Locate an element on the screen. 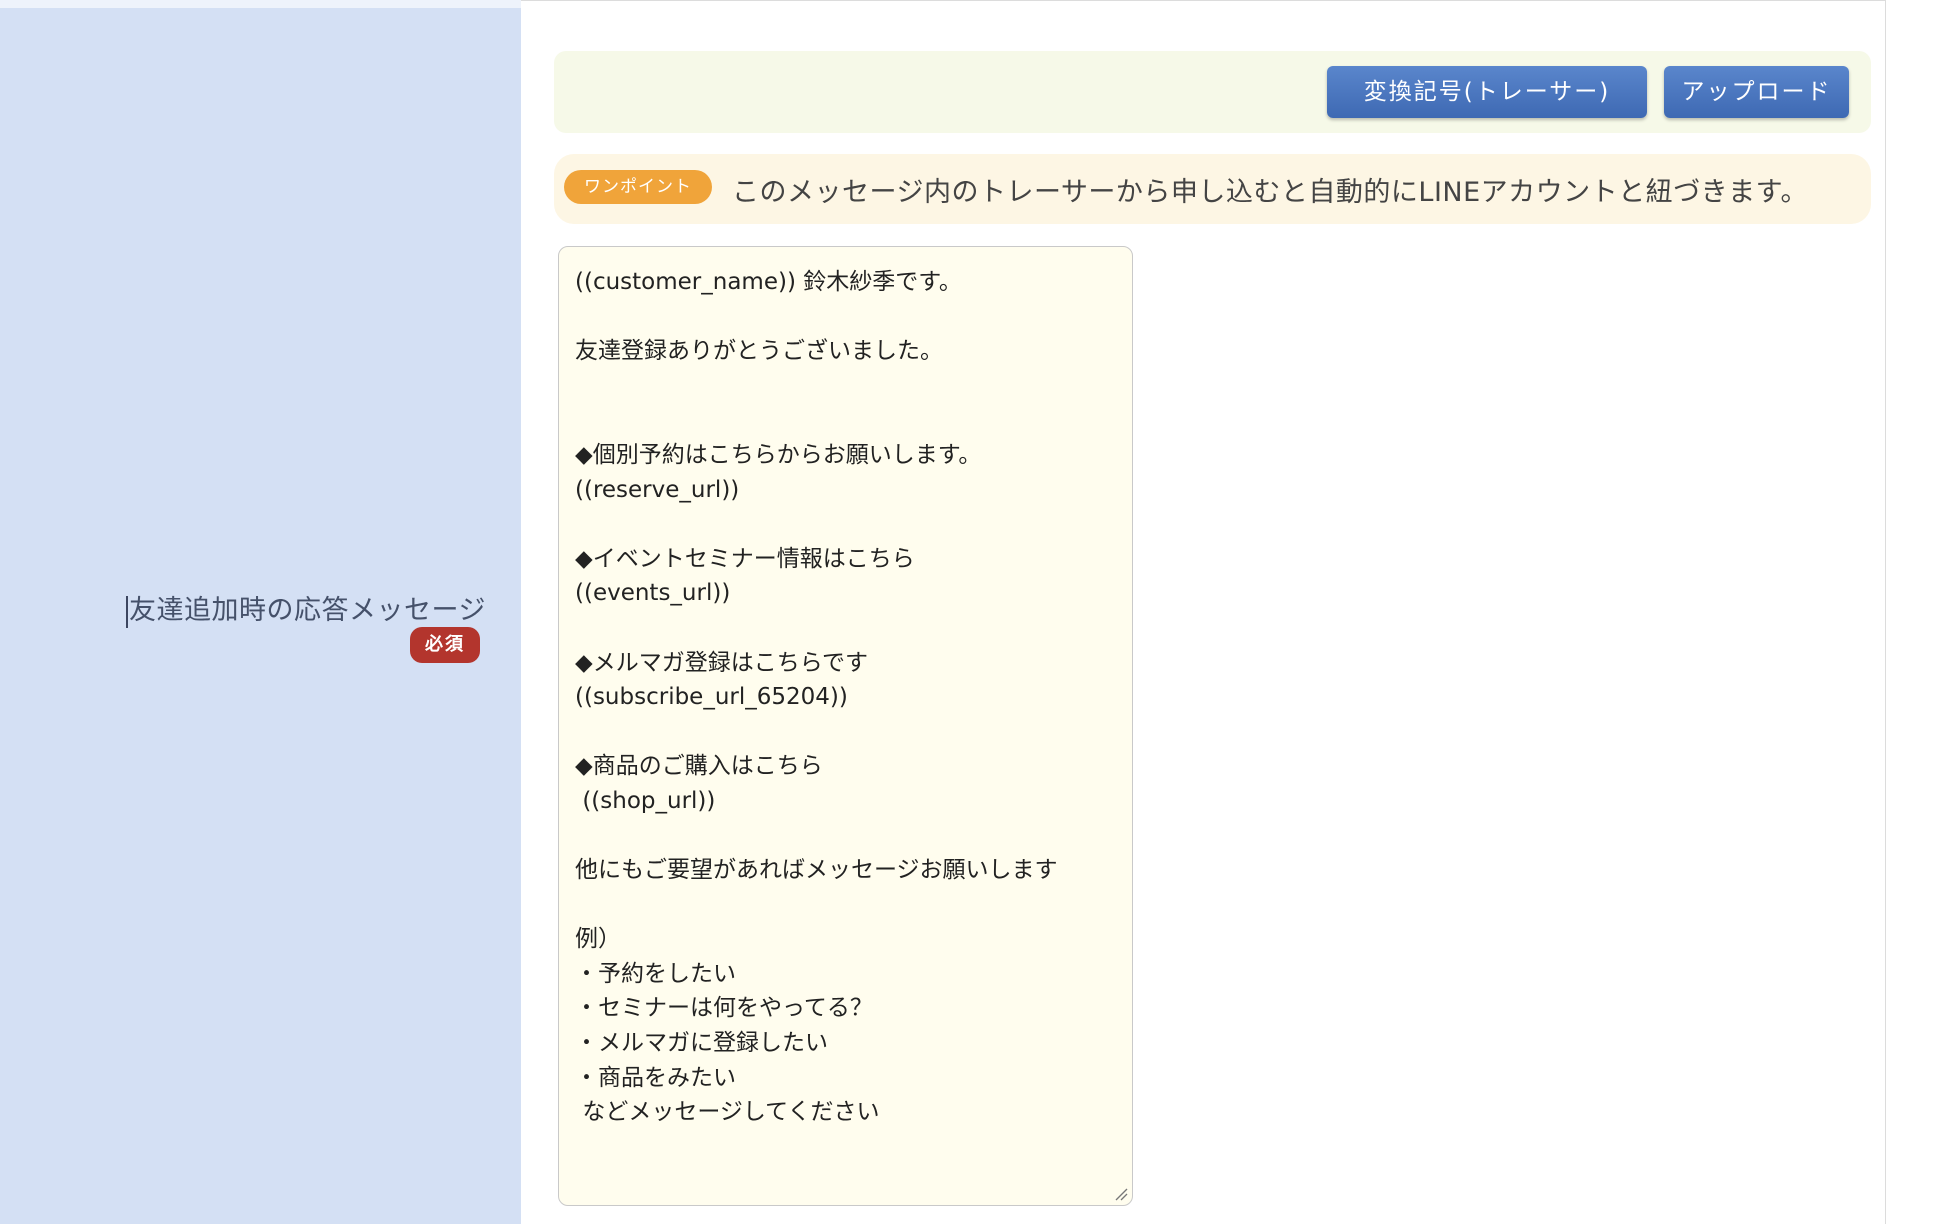 This screenshot has height=1224, width=1952. field-label-text: 友達追加時の応答メッセージ is located at coordinates (307, 610).